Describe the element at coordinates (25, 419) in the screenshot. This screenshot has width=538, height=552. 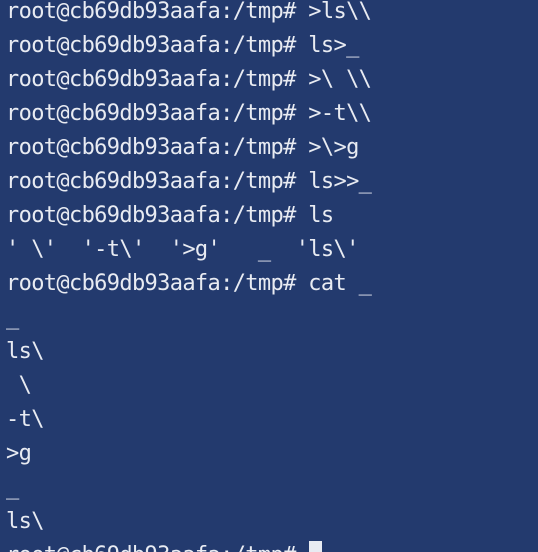
I see `terminal-line: -t\` at that location.